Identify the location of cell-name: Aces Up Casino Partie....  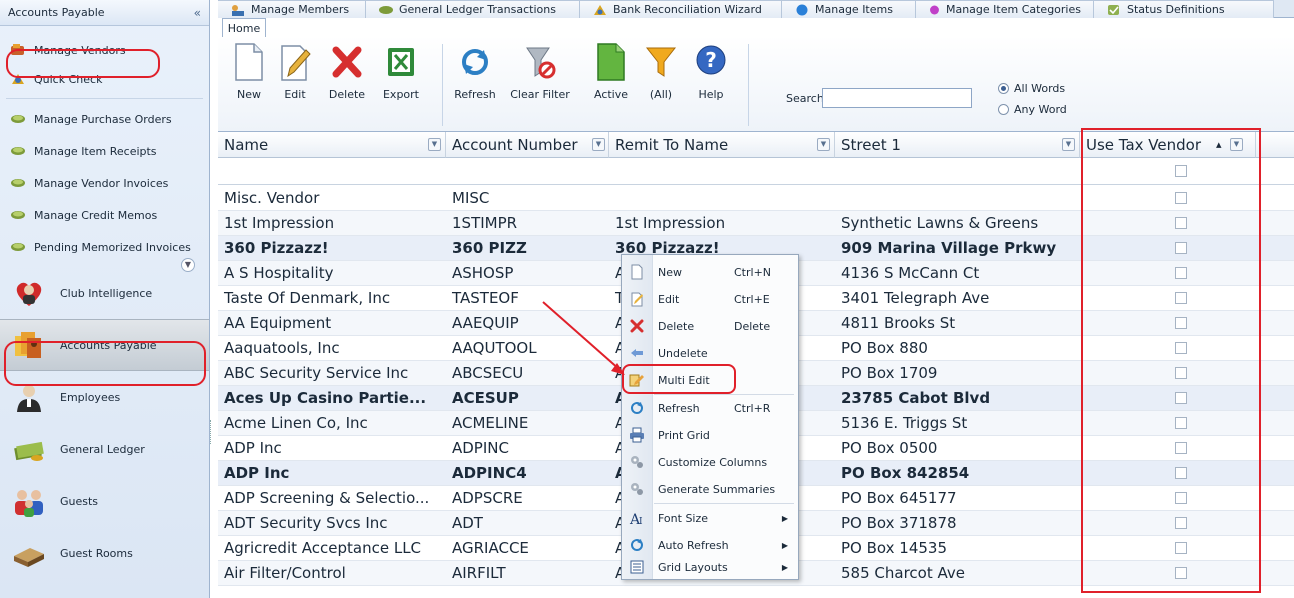
(325, 398).